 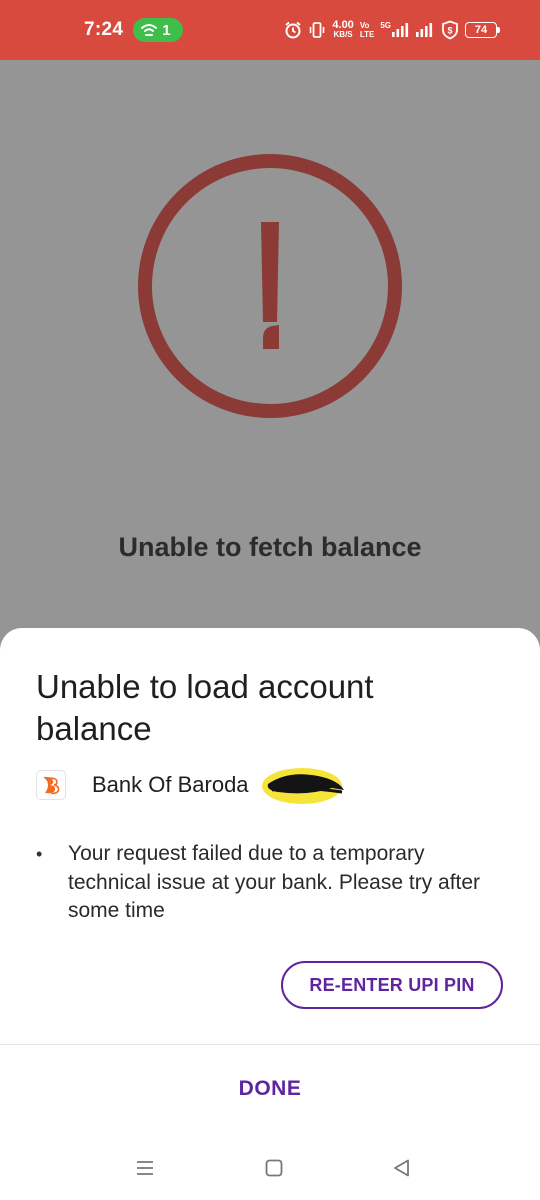 What do you see at coordinates (205, 707) in the screenshot?
I see `sheet-title: Unable to load account balance` at bounding box center [205, 707].